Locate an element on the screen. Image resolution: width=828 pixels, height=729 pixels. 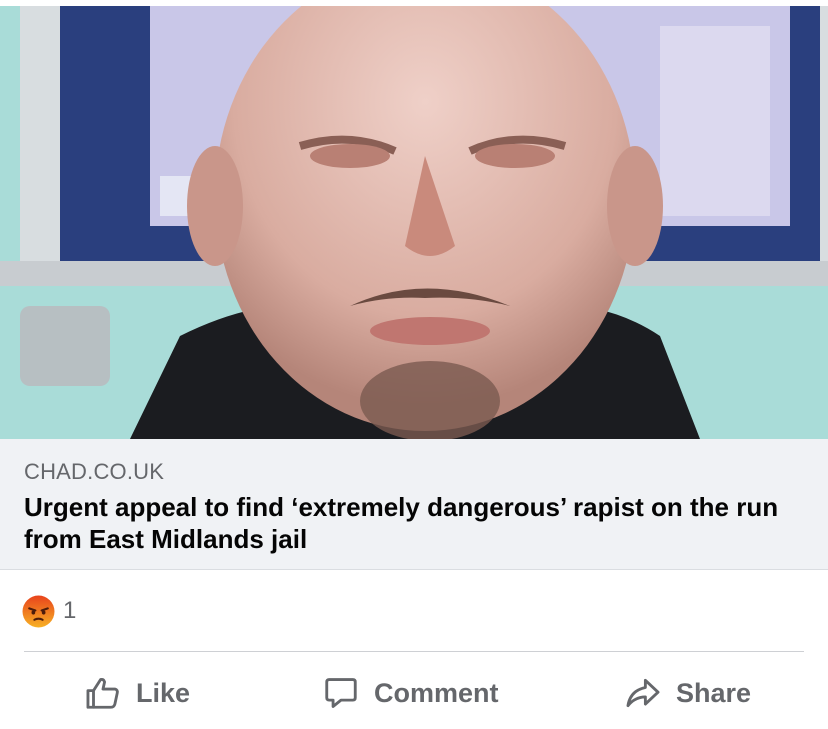
share-label: Share is located at coordinates (714, 692).